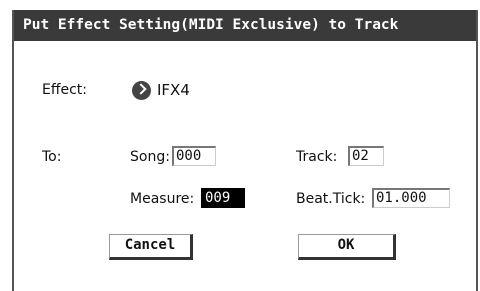 This screenshot has height=291, width=480. Describe the element at coordinates (366, 156) in the screenshot. I see `track-field: 02` at that location.